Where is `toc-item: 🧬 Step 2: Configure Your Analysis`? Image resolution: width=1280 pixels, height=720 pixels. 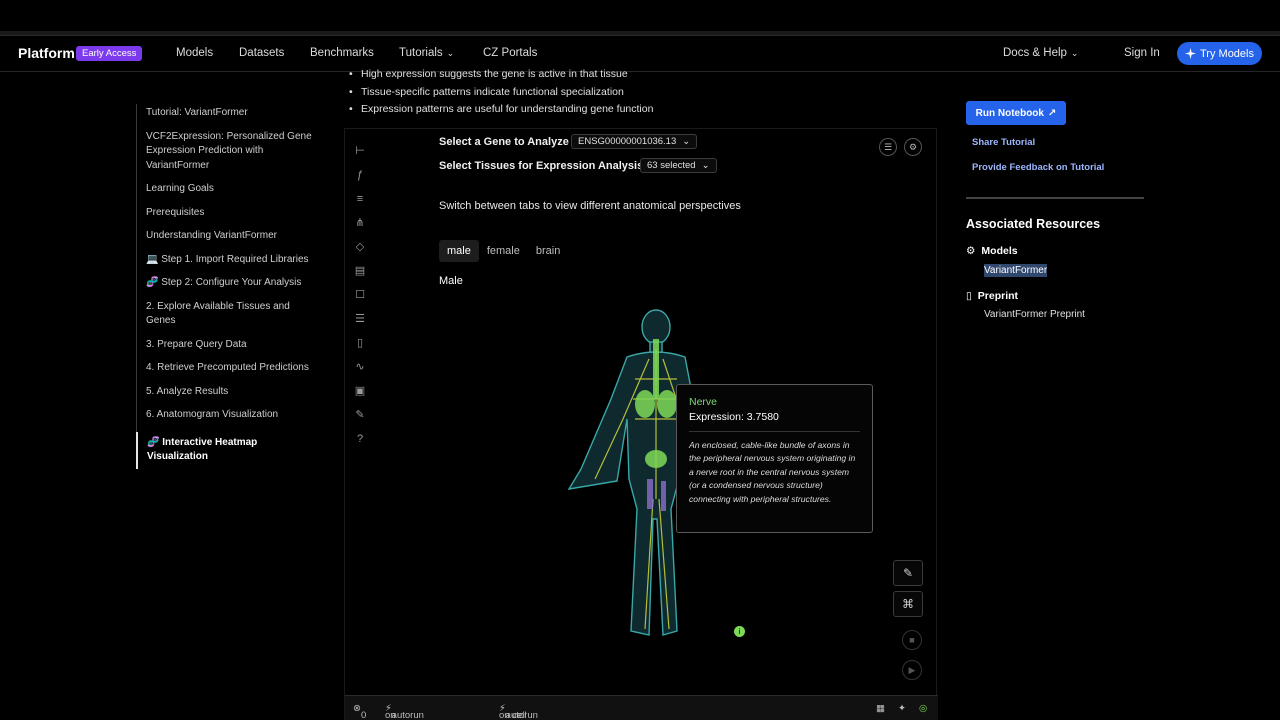
toc-item: 🧬 Step 2: Configure Your Analysis is located at coordinates (226, 288).